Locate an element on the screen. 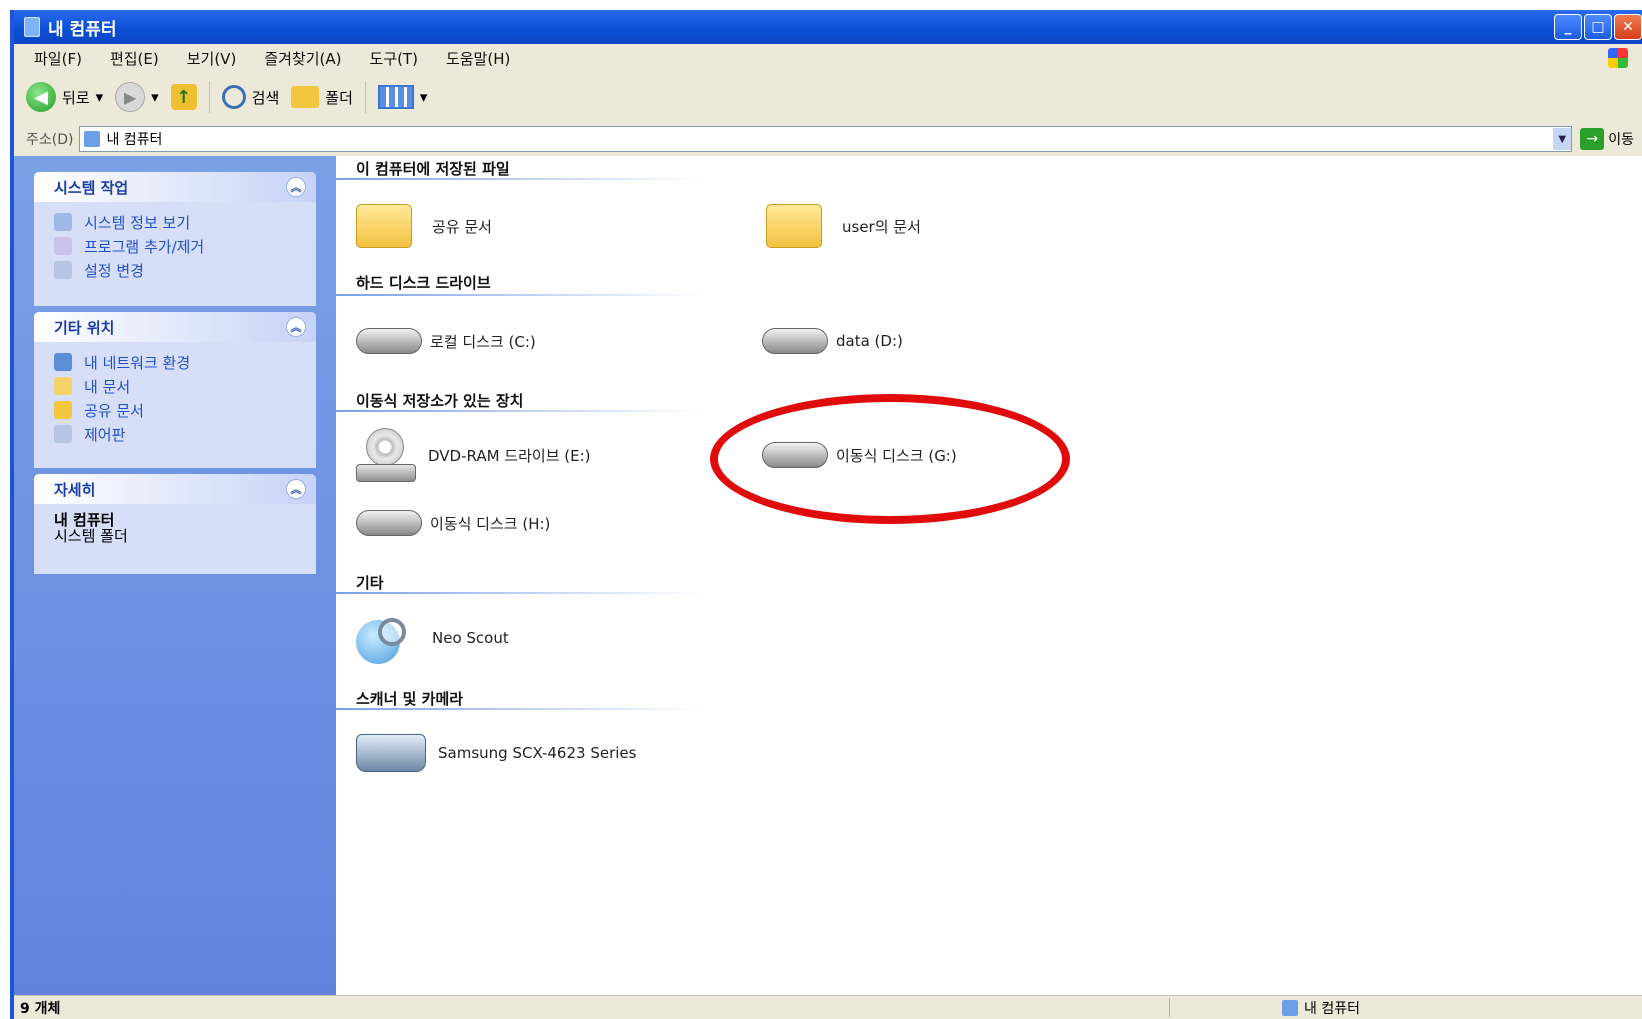 The image size is (1642, 1019). details-body: 내 컴퓨터 시스템 폴더 is located at coordinates (175, 539).